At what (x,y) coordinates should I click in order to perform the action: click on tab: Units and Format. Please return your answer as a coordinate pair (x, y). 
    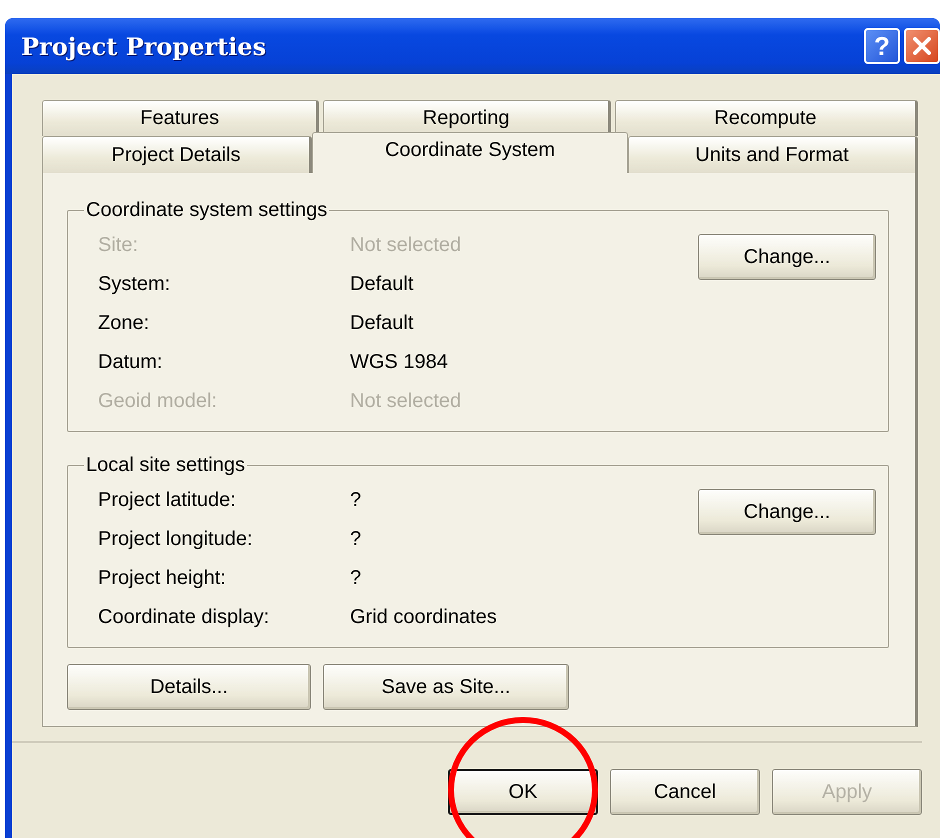
    Looking at the image, I should click on (773, 154).